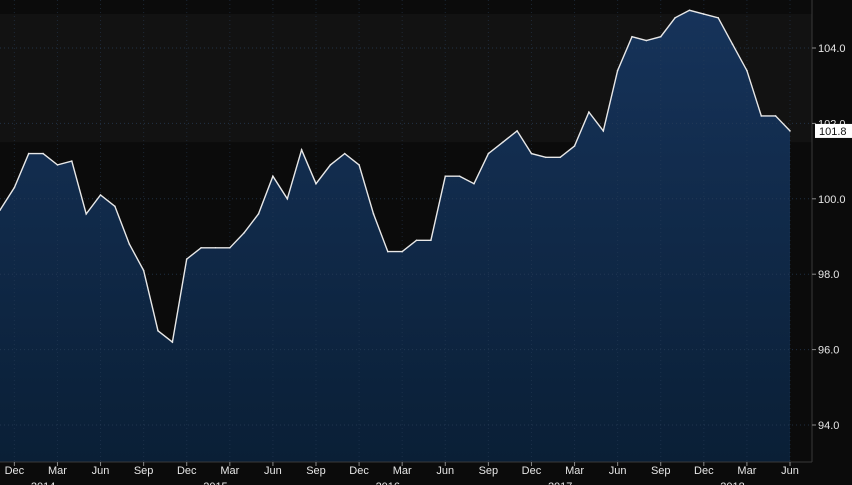 Image resolution: width=852 pixels, height=485 pixels. I want to click on x-year-label: 2018, so click(732, 483).